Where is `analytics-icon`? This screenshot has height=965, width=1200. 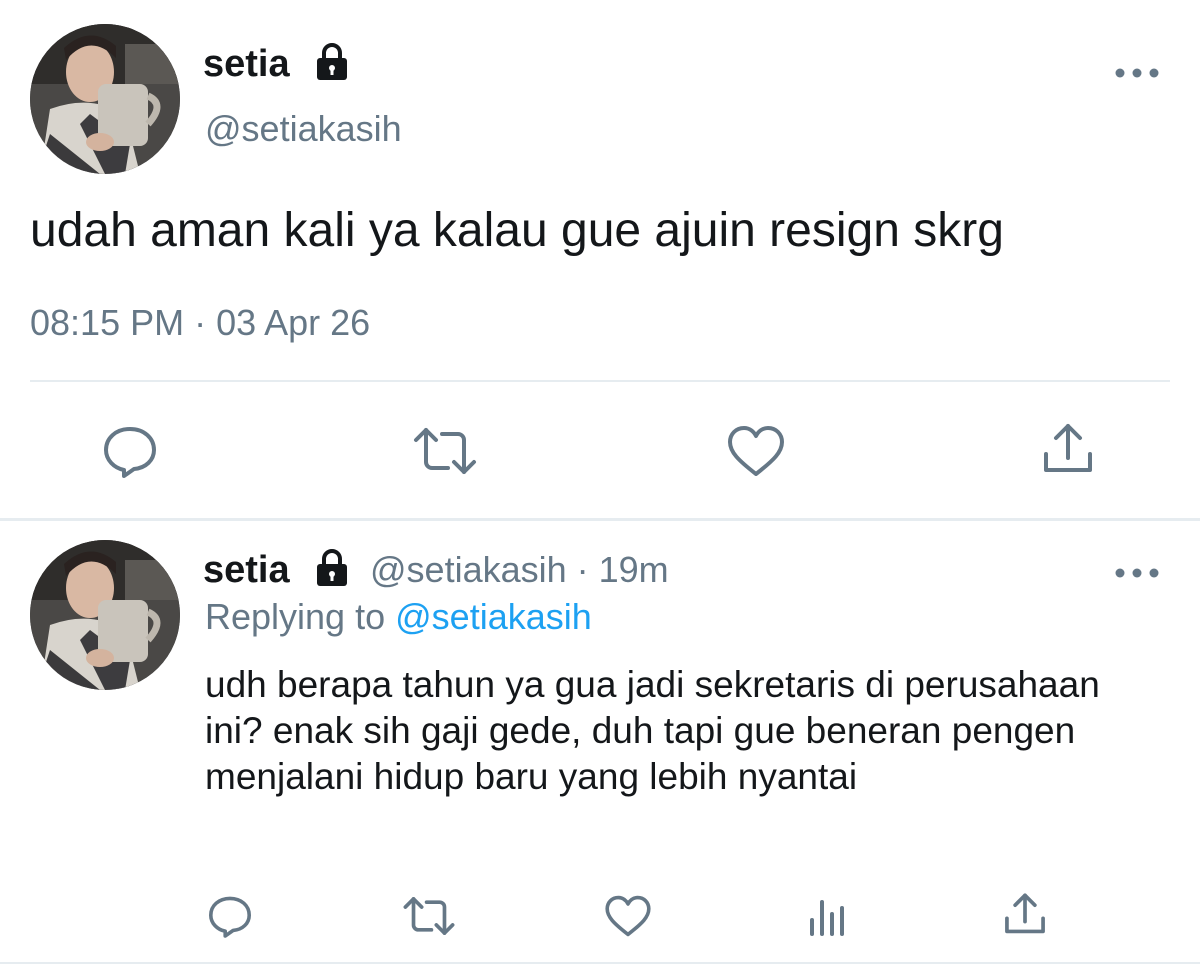 analytics-icon is located at coordinates (828, 916).